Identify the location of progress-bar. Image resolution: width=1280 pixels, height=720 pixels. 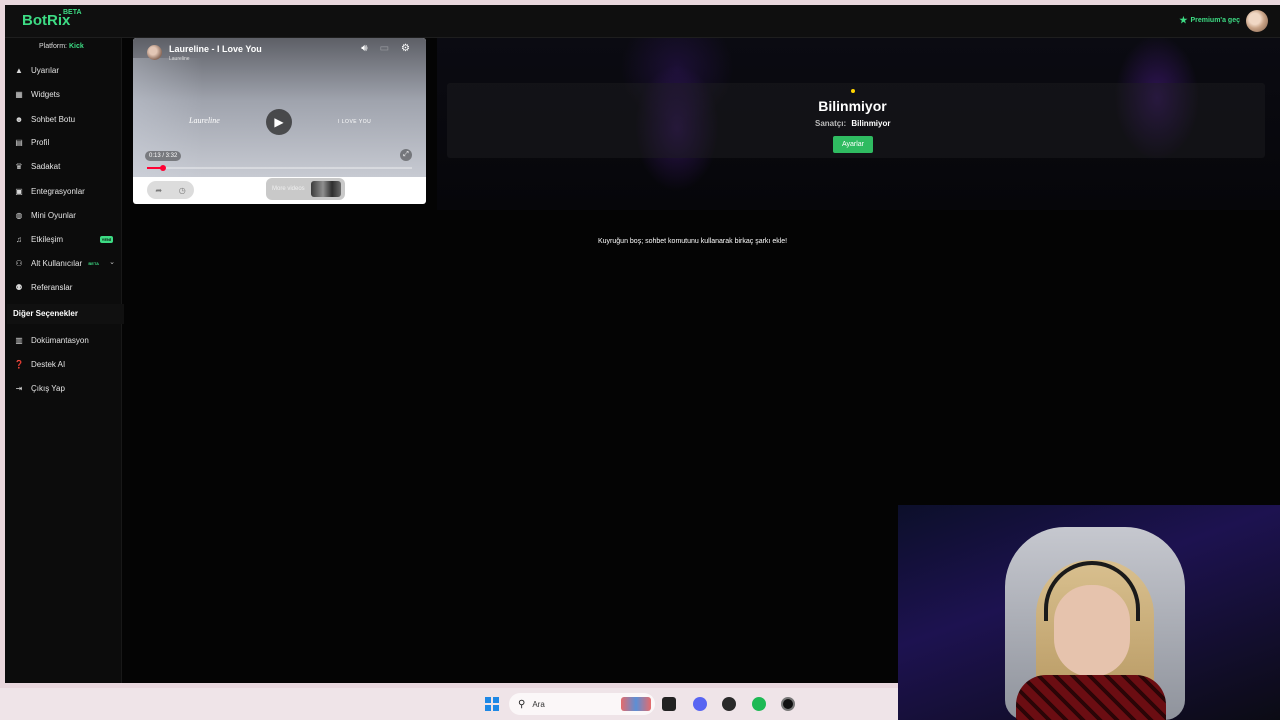
(279, 168).